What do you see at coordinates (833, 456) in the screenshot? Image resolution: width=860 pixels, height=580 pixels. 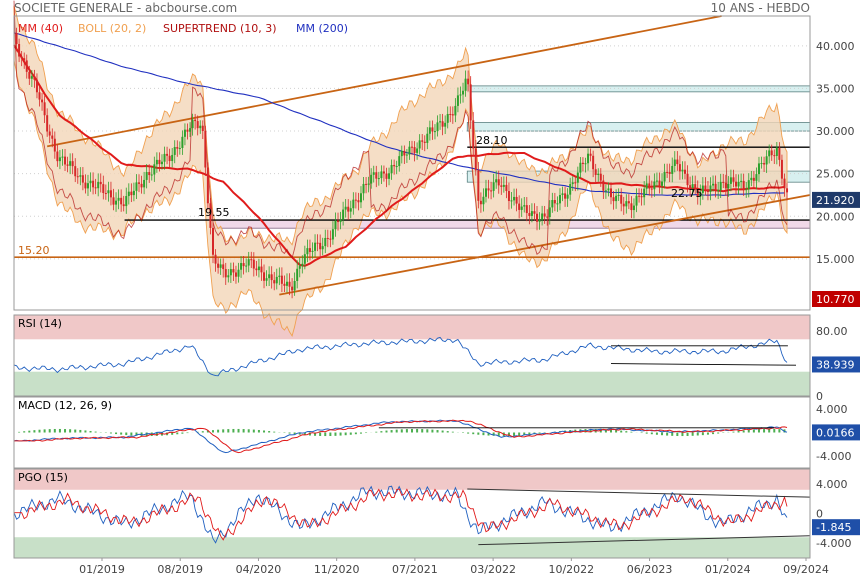 I see `macd-y-tick-label: -4.000` at bounding box center [833, 456].